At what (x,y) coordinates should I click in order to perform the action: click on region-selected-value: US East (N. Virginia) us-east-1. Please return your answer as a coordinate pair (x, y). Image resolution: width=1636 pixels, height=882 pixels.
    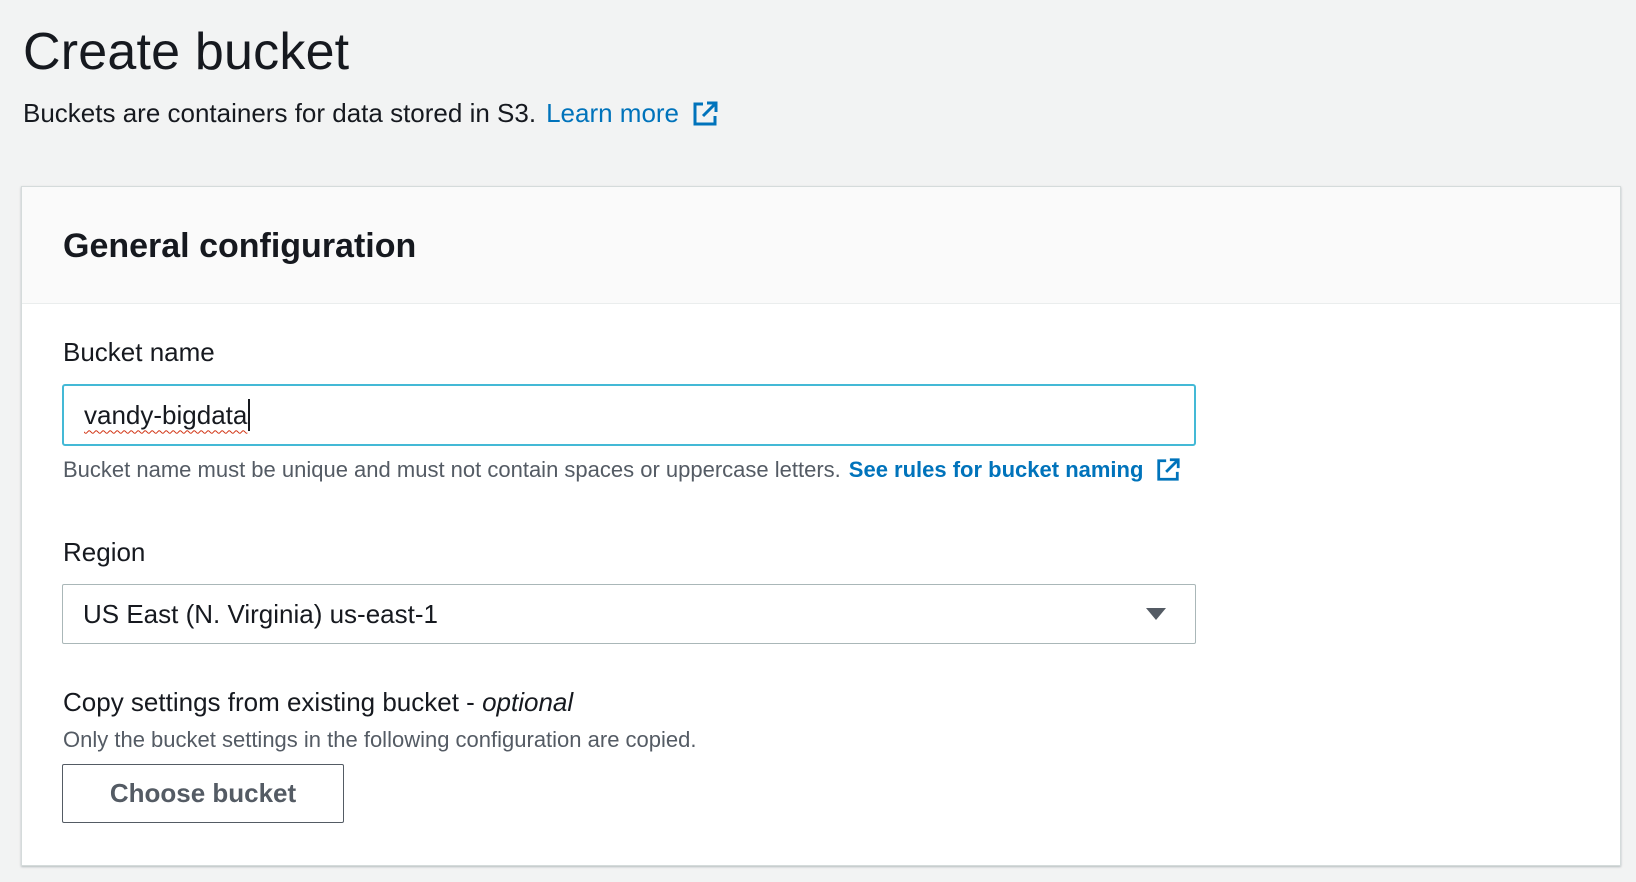
    Looking at the image, I should click on (260, 613).